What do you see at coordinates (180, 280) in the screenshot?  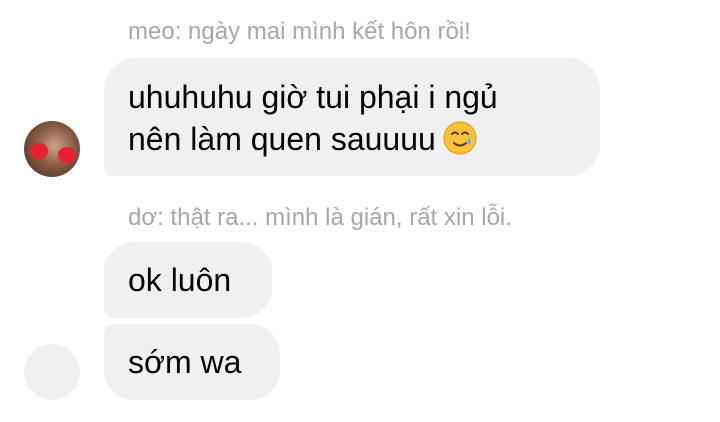 I see `message-text: ok luôn` at bounding box center [180, 280].